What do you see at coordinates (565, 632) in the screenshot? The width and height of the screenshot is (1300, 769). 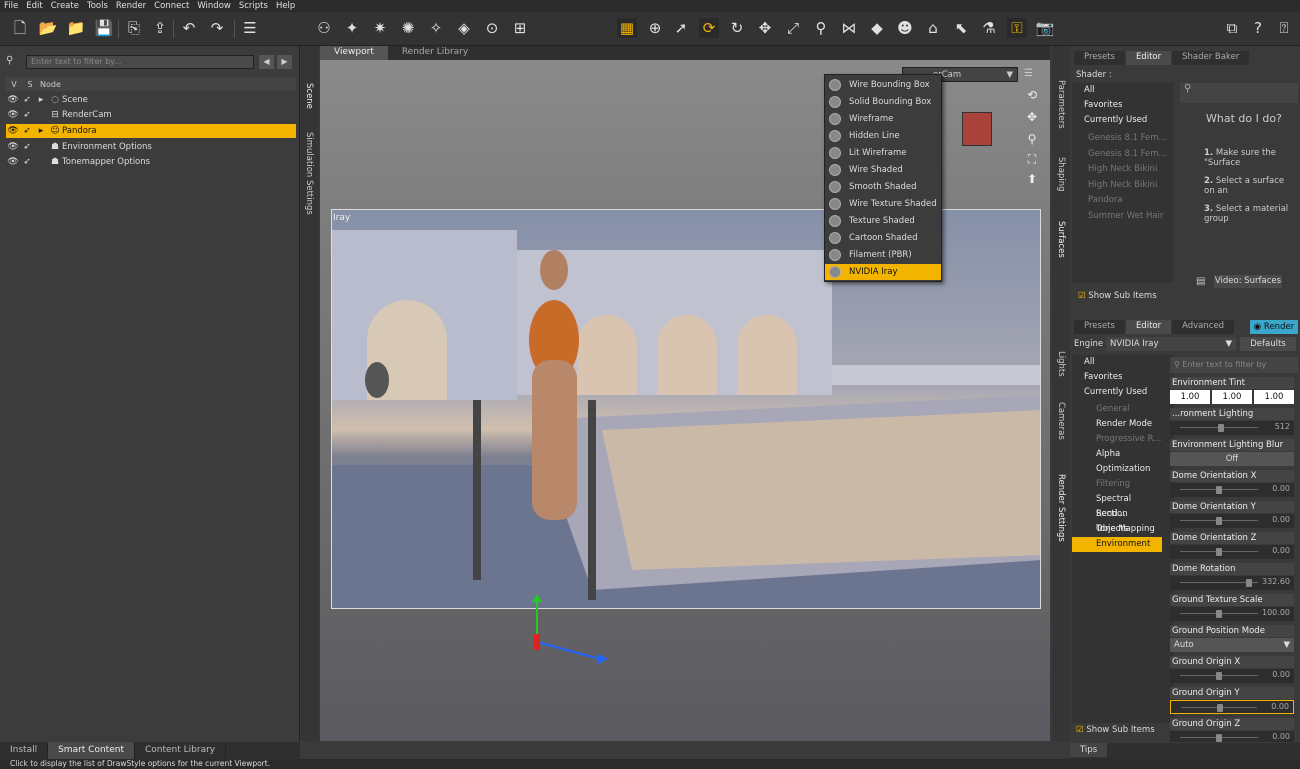 I see `transform-gizmo` at bounding box center [565, 632].